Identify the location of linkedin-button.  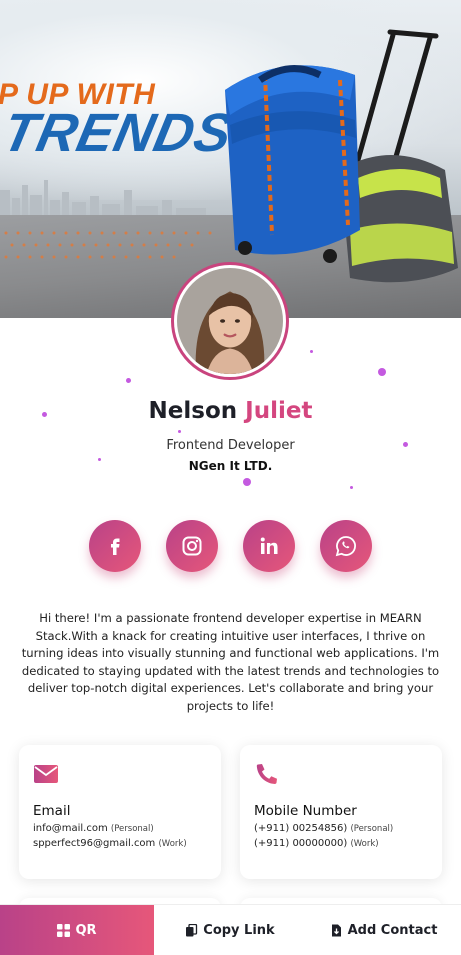
(269, 546).